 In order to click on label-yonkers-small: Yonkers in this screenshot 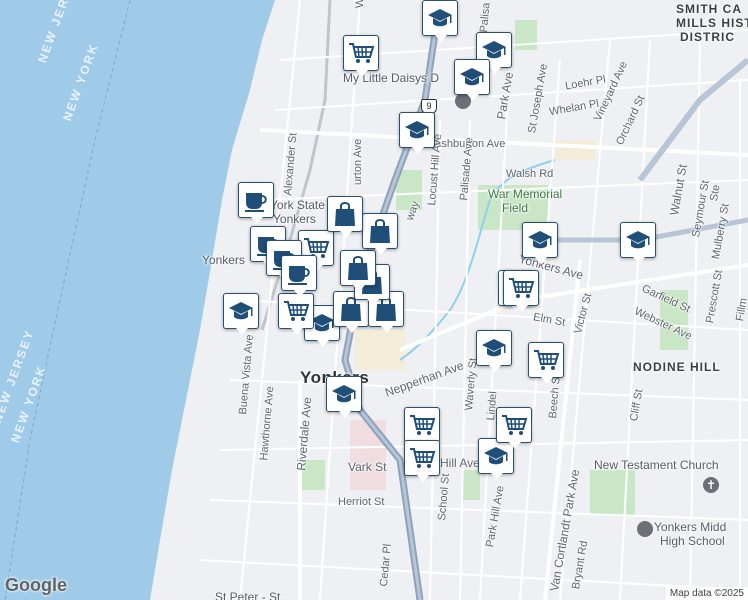, I will do `click(223, 260)`.